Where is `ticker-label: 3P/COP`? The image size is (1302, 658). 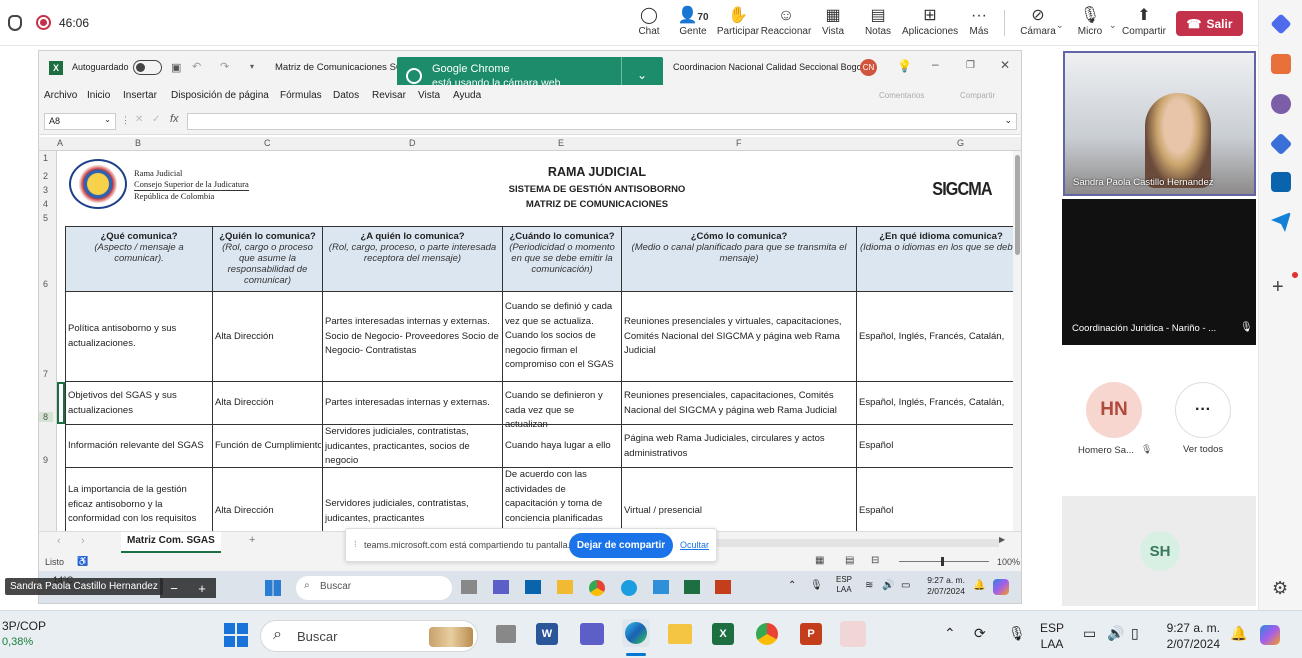
ticker-label: 3P/COP is located at coordinates (24, 626).